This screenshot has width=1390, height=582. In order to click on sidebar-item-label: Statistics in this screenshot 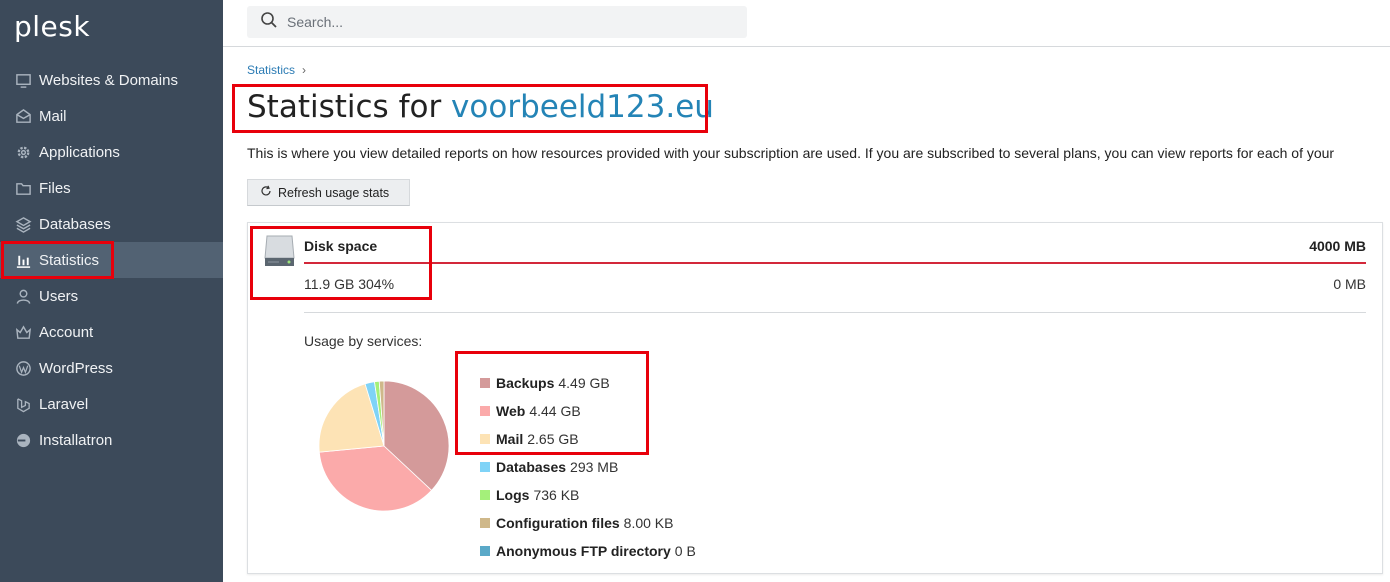, I will do `click(69, 260)`.